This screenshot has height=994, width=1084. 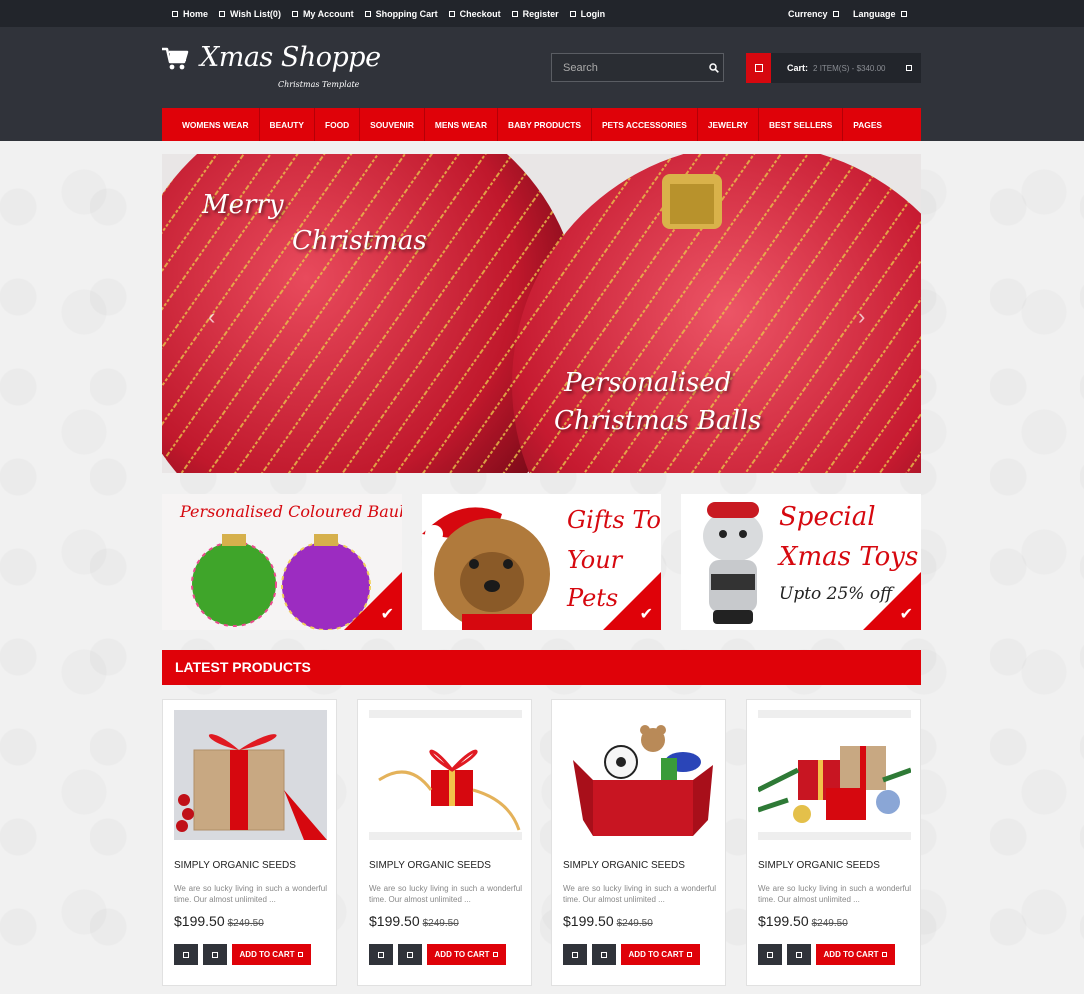 I want to click on nav-item-food: FOOD, so click(x=338, y=124).